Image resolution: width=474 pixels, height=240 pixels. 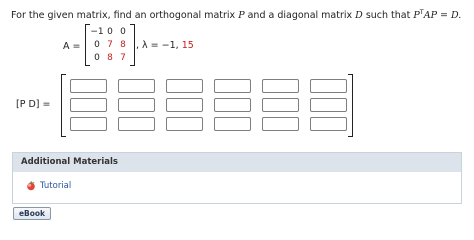 What do you see at coordinates (232, 86) in the screenshot?
I see `answer-input-r1-c4` at bounding box center [232, 86].